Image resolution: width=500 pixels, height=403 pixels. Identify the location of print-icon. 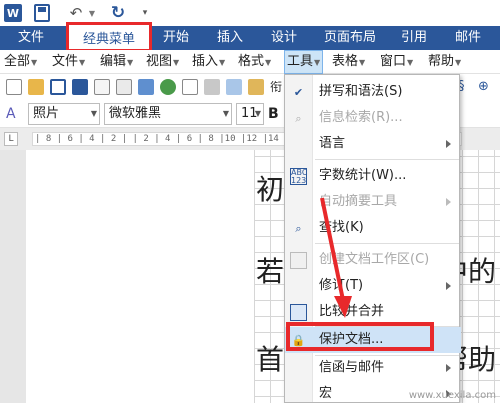
(146, 87).